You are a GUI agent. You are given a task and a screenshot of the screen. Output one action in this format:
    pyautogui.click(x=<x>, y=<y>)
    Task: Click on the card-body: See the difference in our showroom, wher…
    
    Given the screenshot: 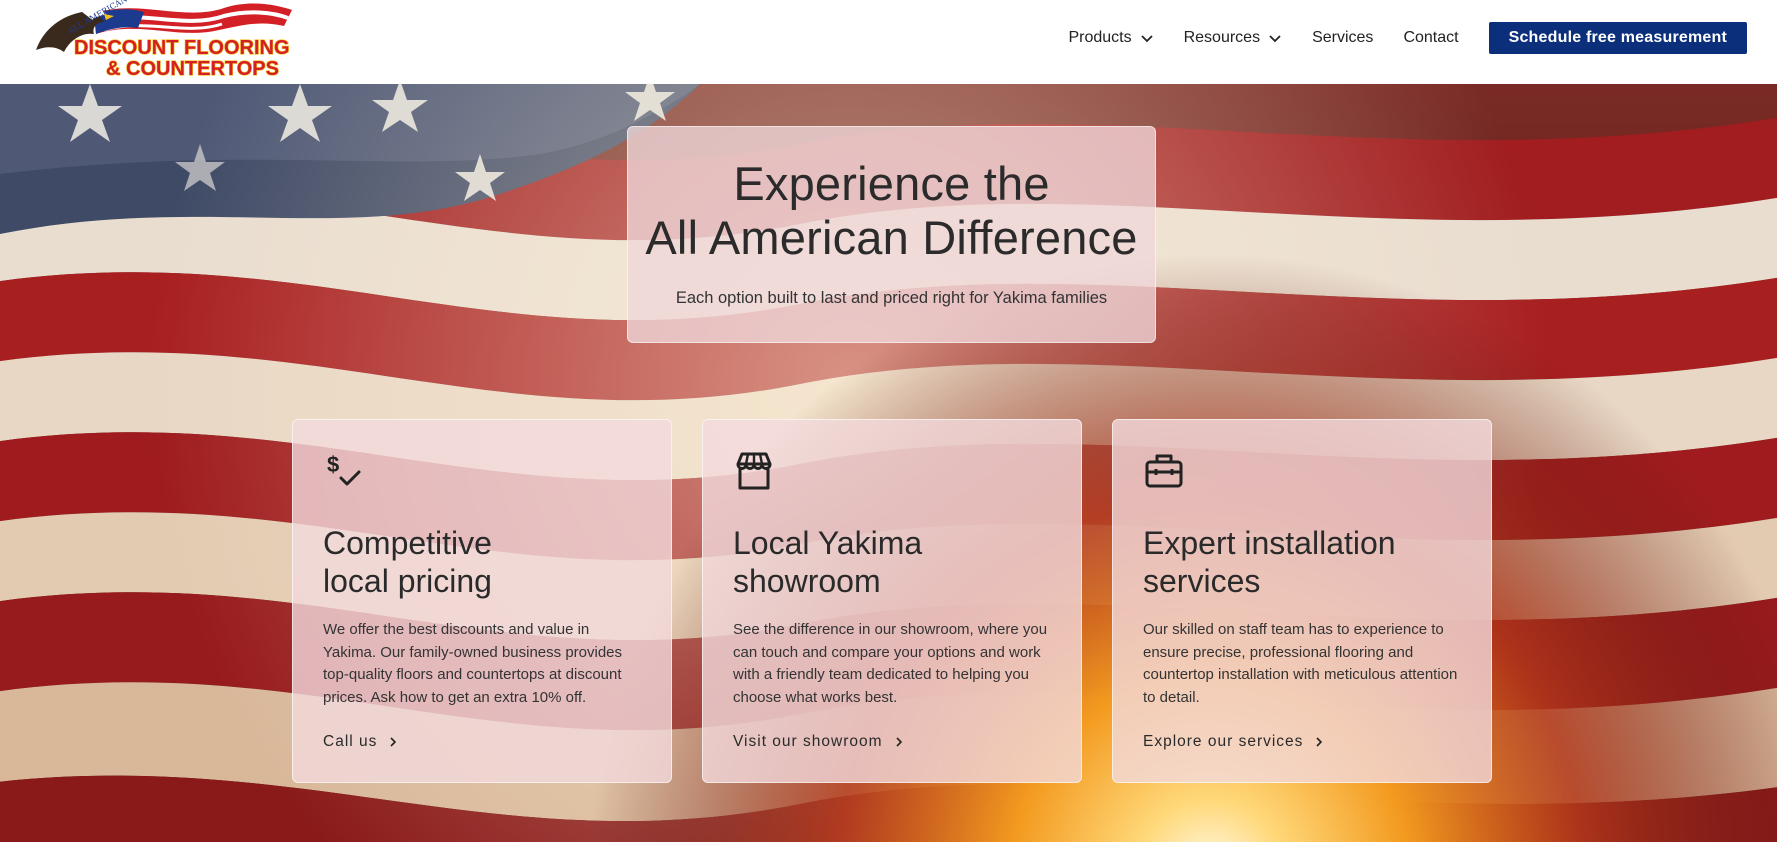 What is the action you would take?
    pyautogui.click(x=890, y=663)
    